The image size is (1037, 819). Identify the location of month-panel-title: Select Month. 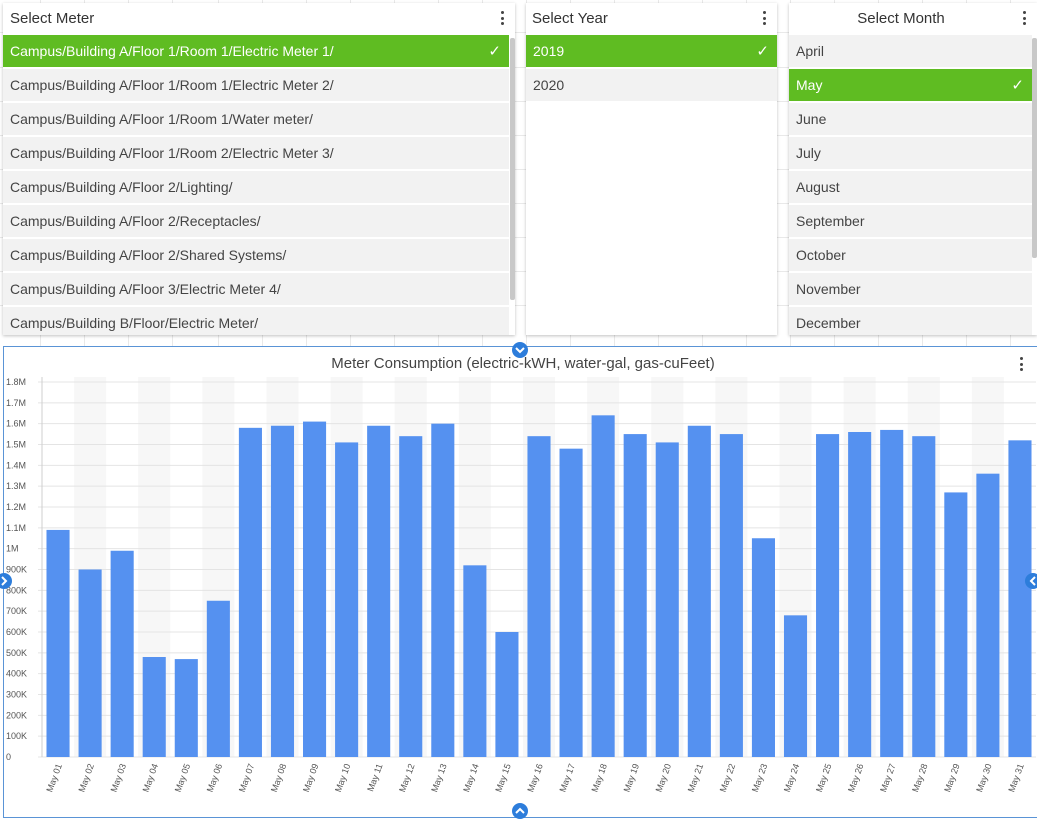
(901, 18).